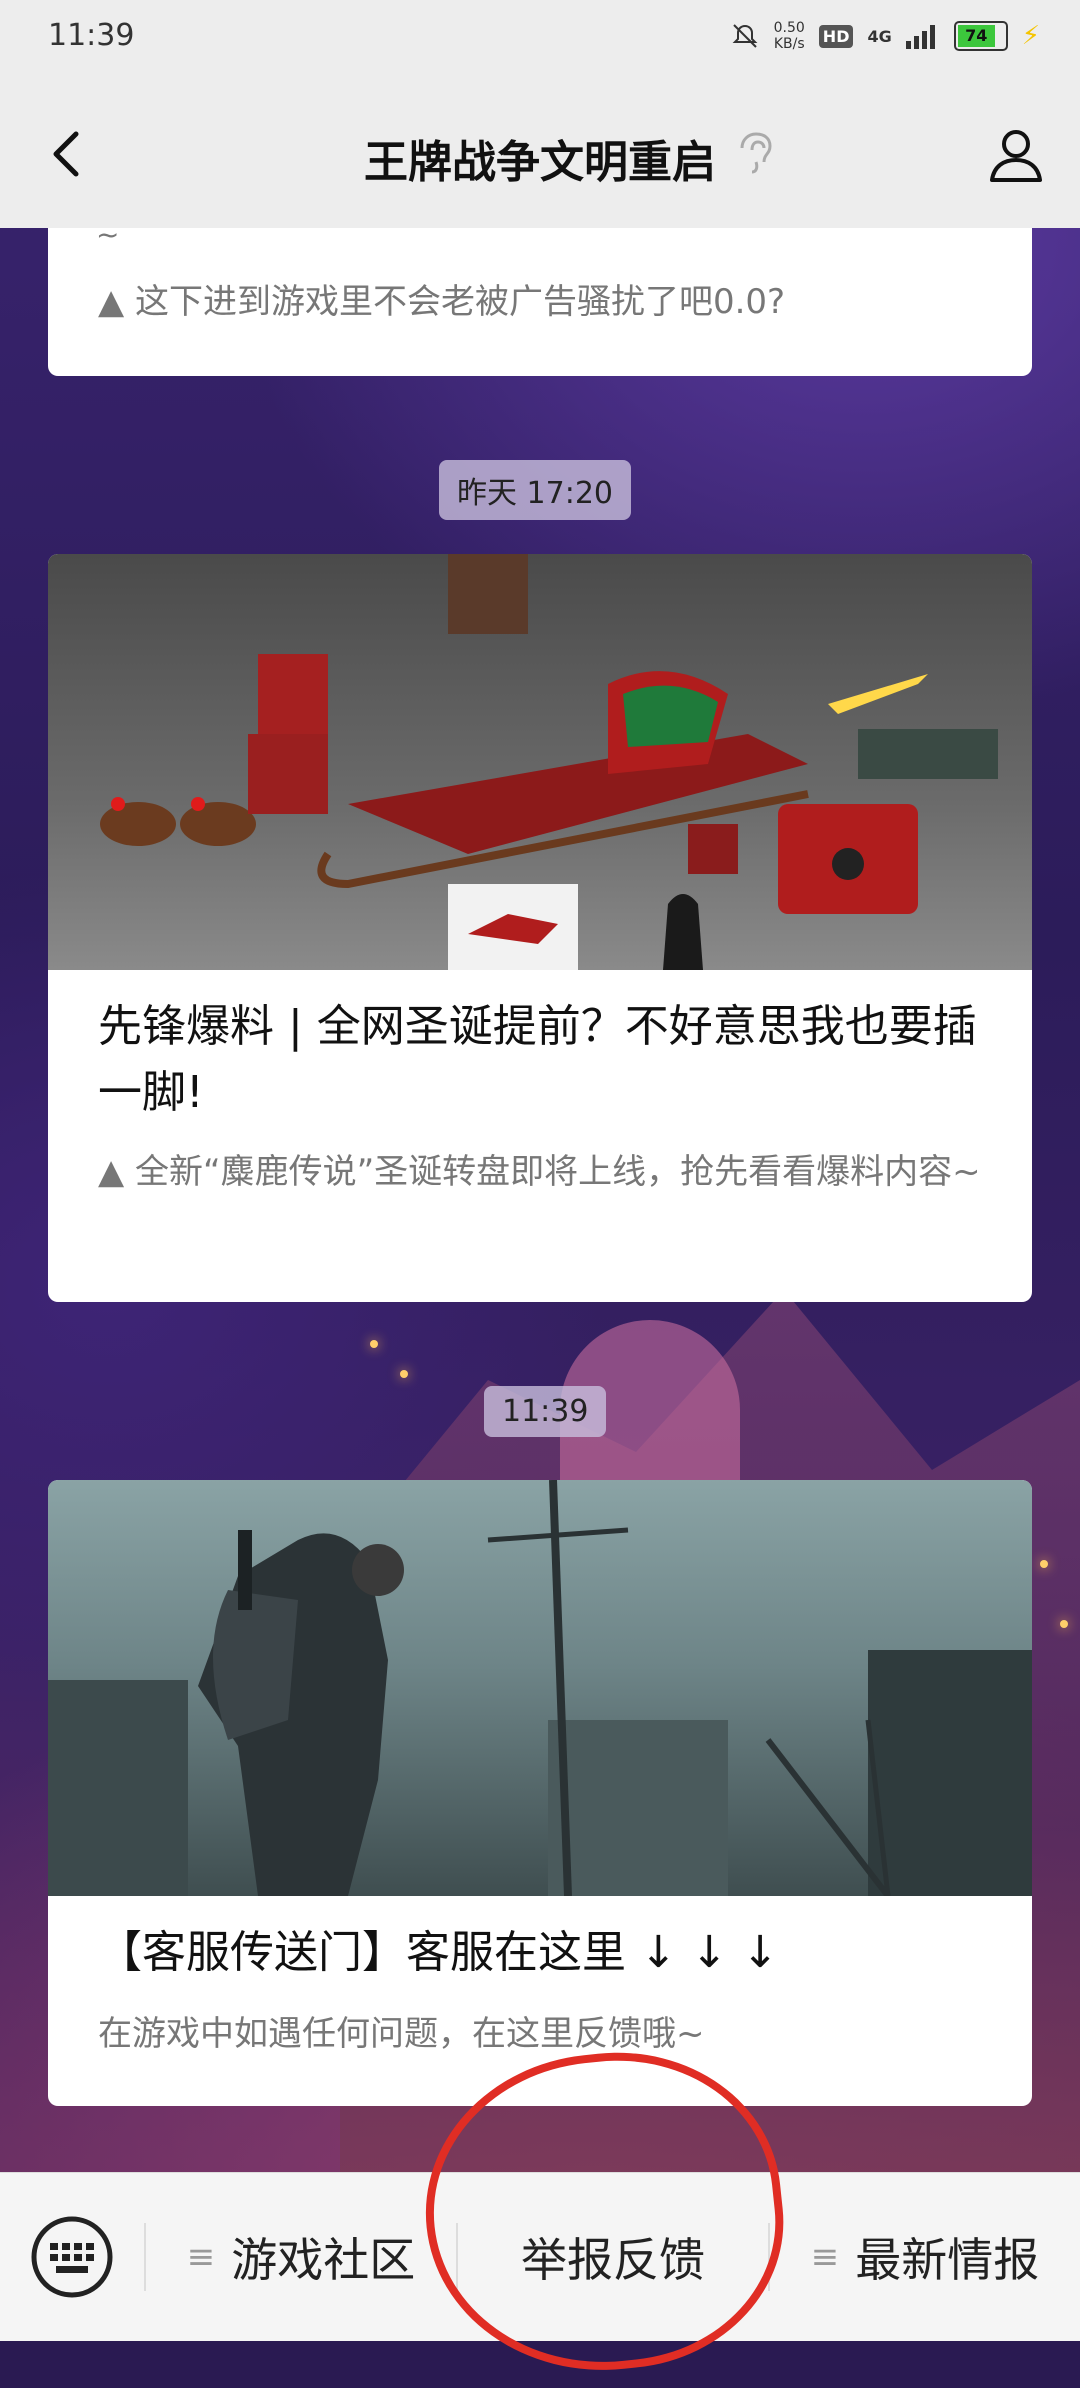 This screenshot has width=1080, height=2388. What do you see at coordinates (537, 1059) in the screenshot?
I see `article-title: 先锋爆料 | 全网圣诞提前？不好意思我也要插一脚!` at bounding box center [537, 1059].